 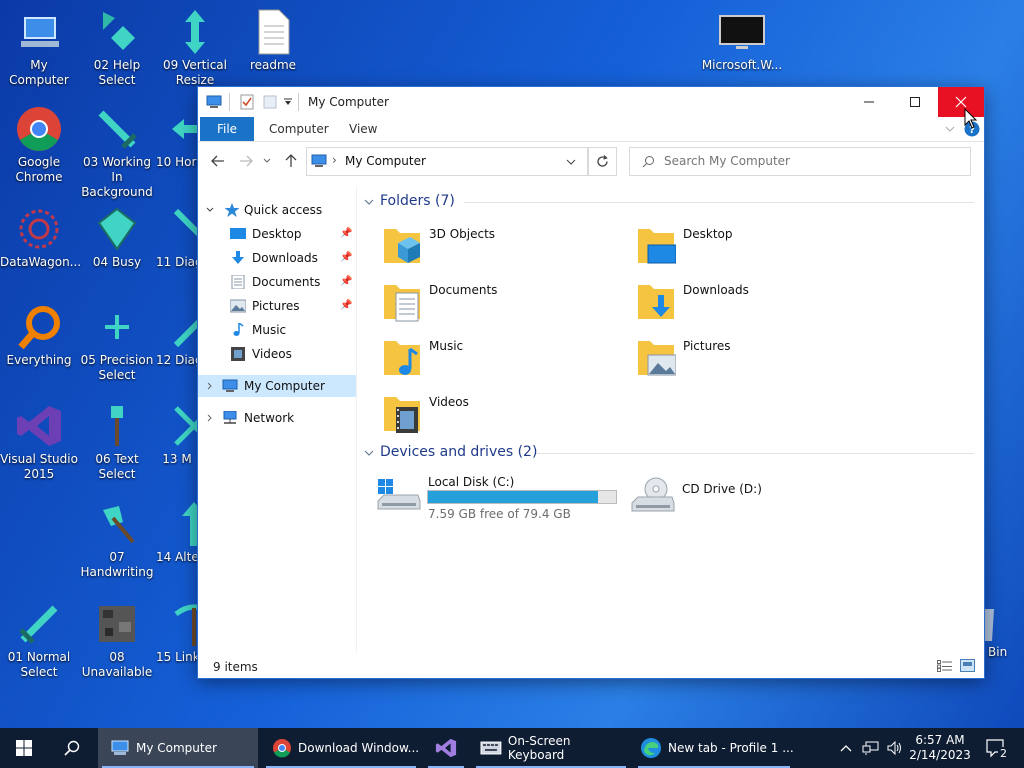 I want to click on drive-item-cd-drive-d: CD Drive (D:), so click(x=755, y=495).